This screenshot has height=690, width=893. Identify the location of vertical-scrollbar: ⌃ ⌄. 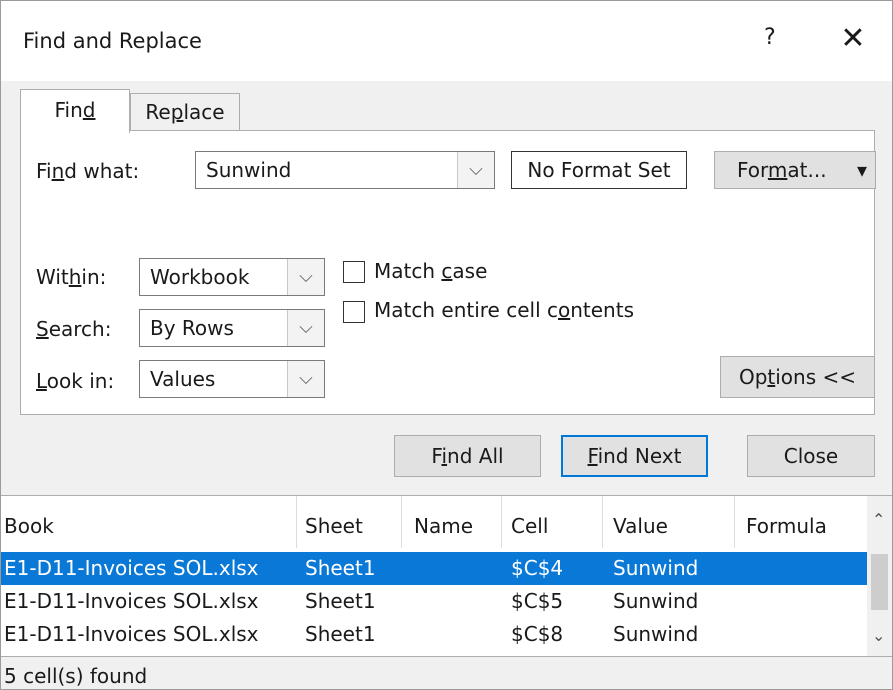
(879, 576).